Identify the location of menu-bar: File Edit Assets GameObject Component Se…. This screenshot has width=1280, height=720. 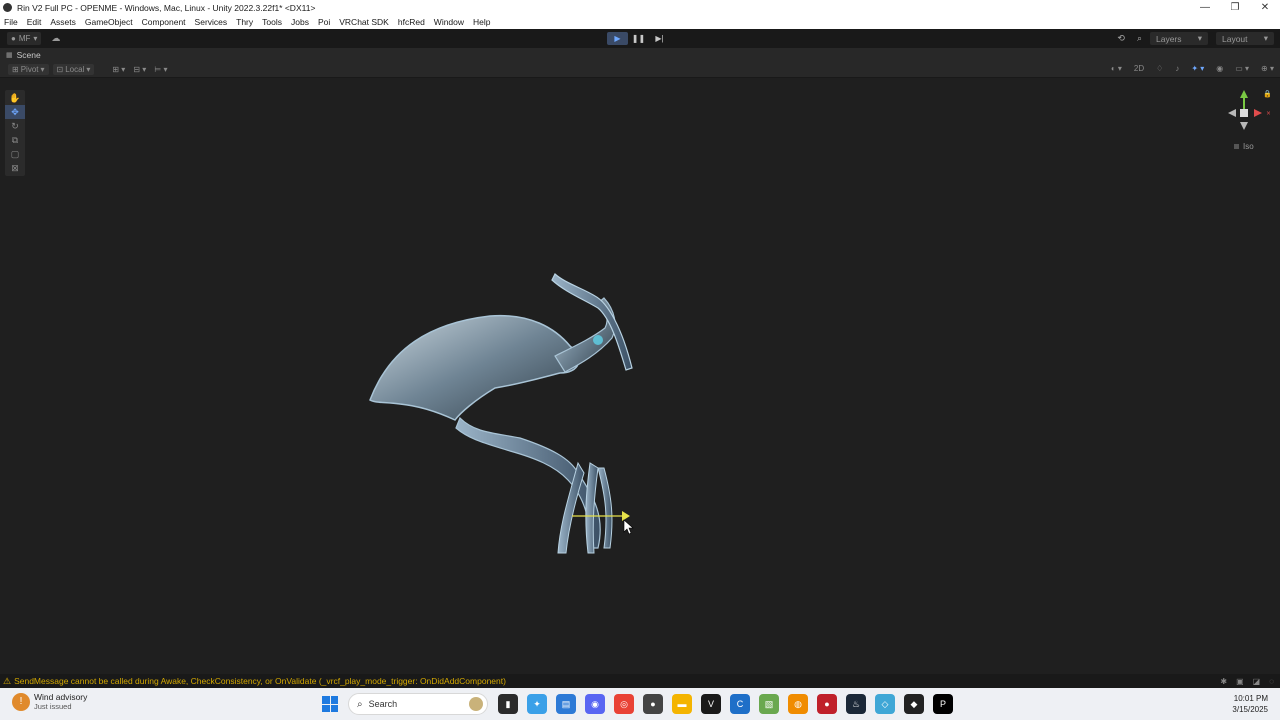
(640, 22).